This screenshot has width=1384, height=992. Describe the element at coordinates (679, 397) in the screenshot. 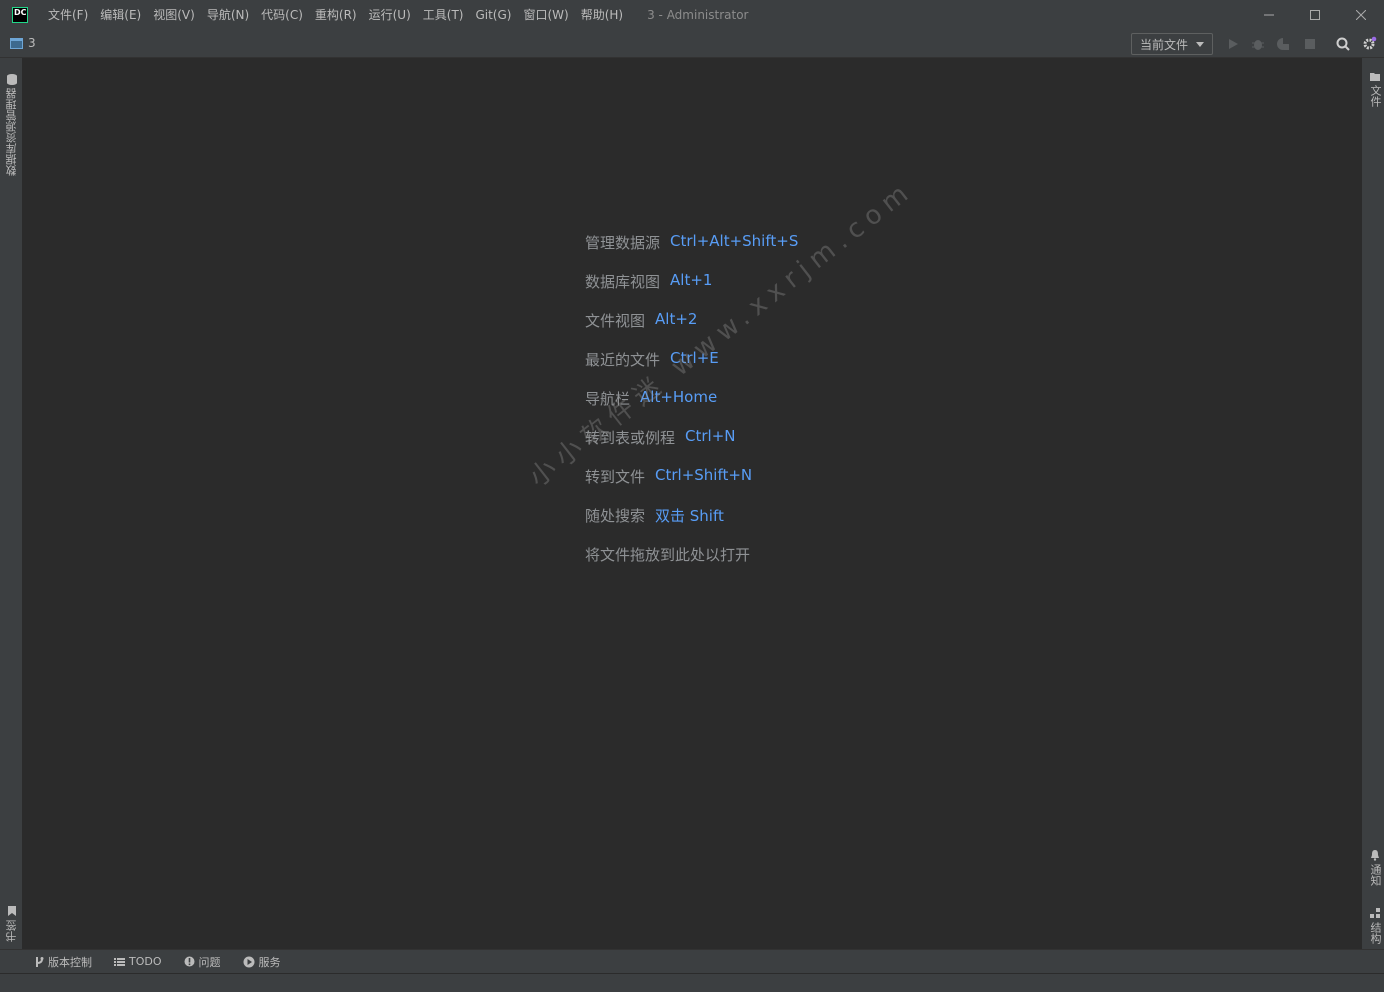

I see `hint-shortcut: Alt+Home` at that location.